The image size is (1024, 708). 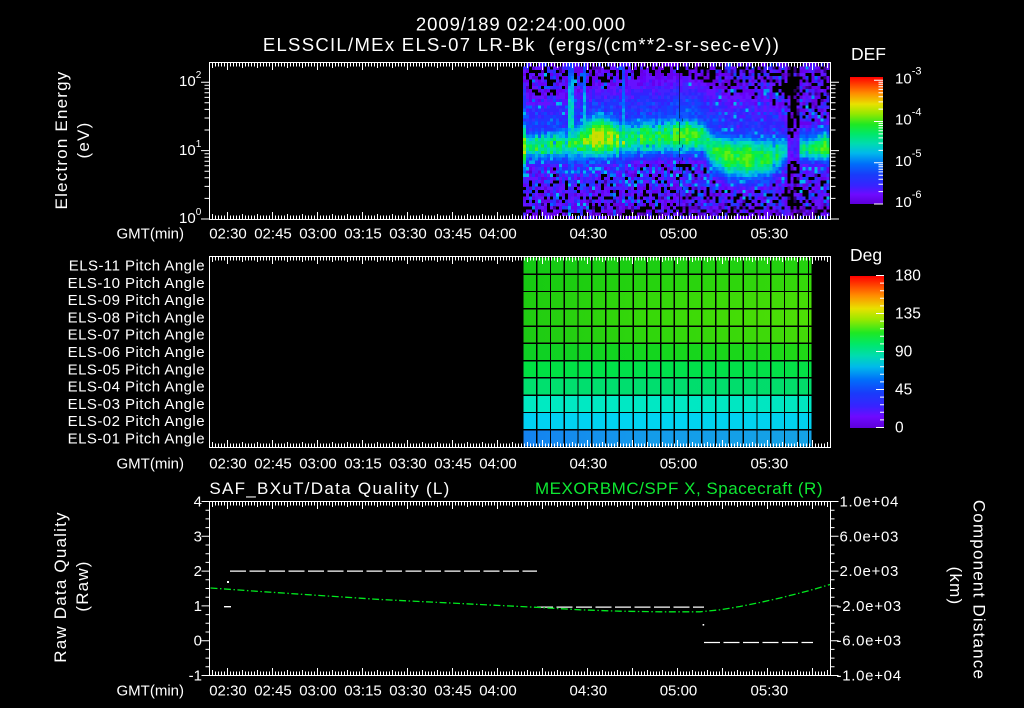 I want to click on svg-text: 90, so click(x=904, y=352).